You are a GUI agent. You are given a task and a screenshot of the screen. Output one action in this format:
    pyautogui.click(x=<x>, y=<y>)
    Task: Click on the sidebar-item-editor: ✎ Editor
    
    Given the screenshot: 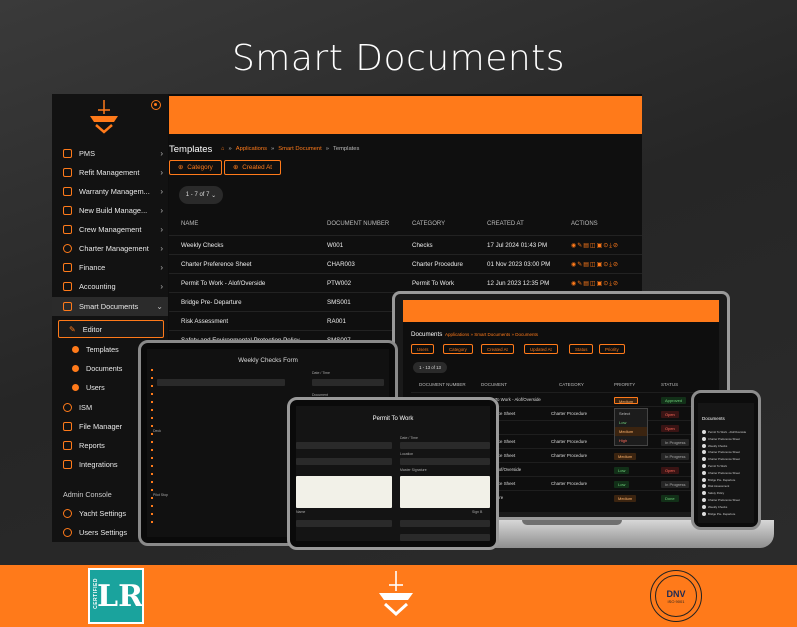 What is the action you would take?
    pyautogui.click(x=111, y=329)
    